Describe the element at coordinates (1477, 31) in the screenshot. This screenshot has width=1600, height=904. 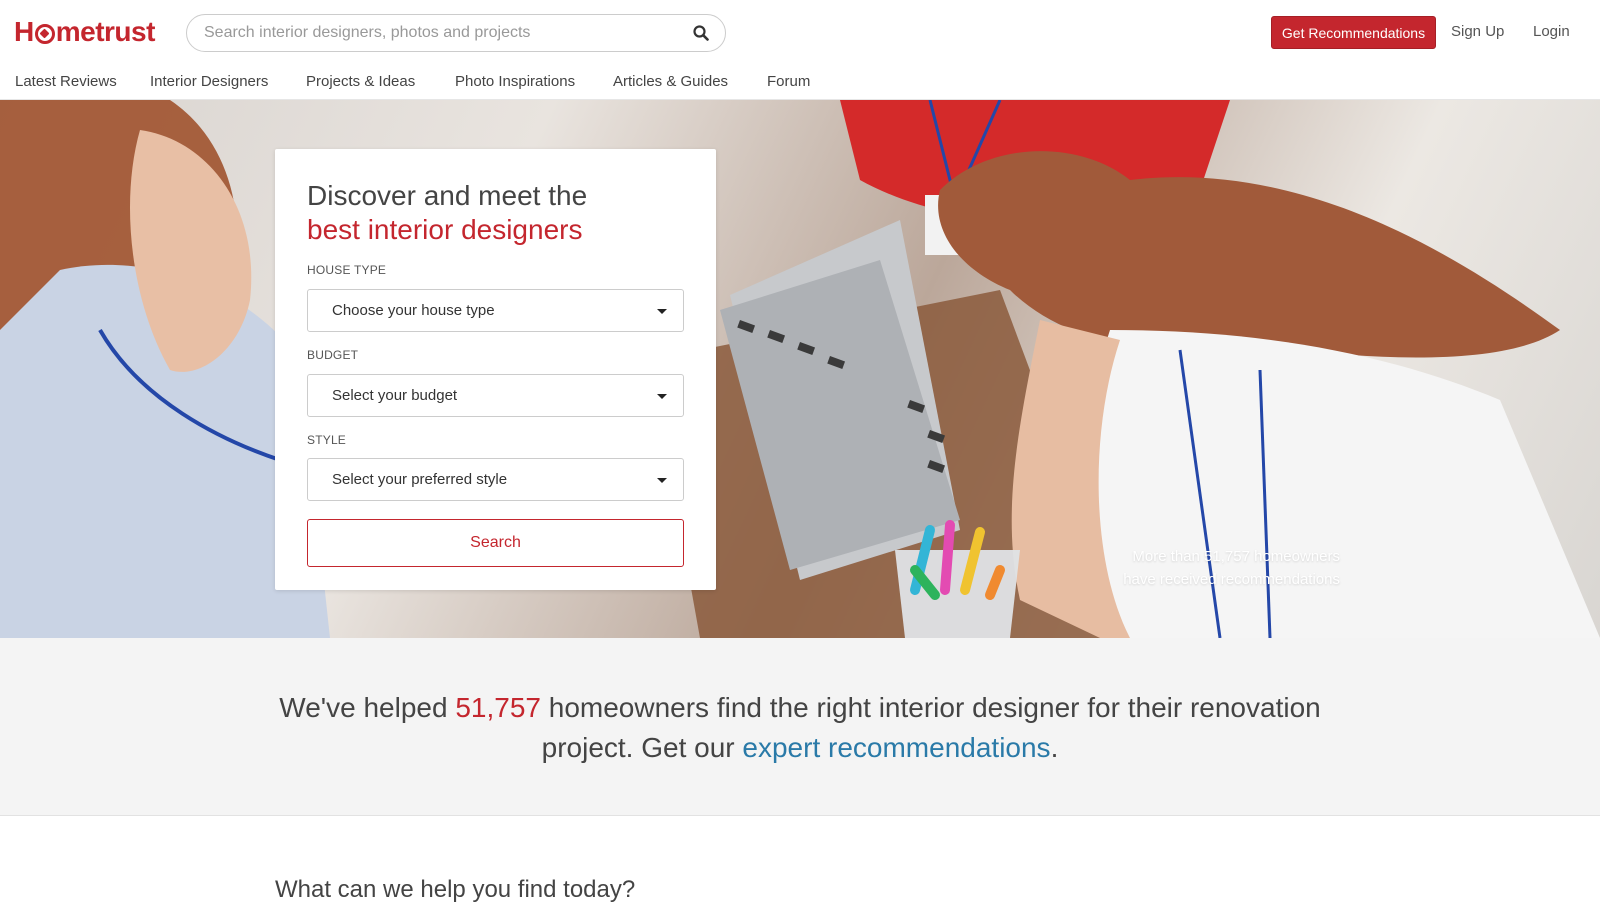
I see `sign-up-link: Sign Up` at that location.